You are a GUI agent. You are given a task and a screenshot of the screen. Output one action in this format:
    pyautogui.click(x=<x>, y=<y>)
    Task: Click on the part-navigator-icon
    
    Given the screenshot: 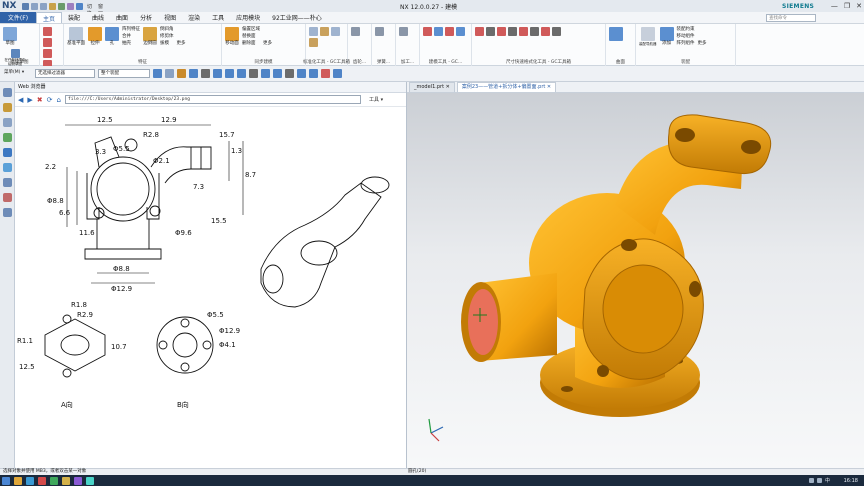 What is the action you would take?
    pyautogui.click(x=7, y=92)
    